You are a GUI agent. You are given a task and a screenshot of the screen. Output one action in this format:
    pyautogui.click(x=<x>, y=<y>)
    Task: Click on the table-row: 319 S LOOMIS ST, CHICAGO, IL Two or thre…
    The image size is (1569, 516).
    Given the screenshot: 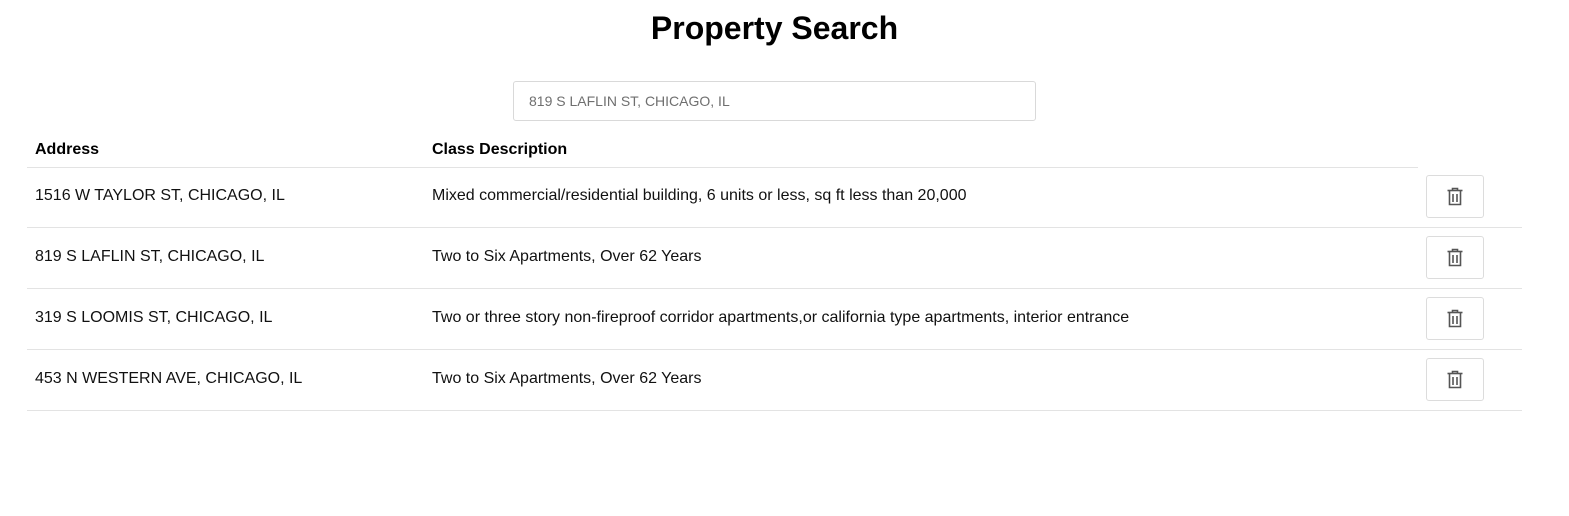 What is the action you would take?
    pyautogui.click(x=774, y=319)
    